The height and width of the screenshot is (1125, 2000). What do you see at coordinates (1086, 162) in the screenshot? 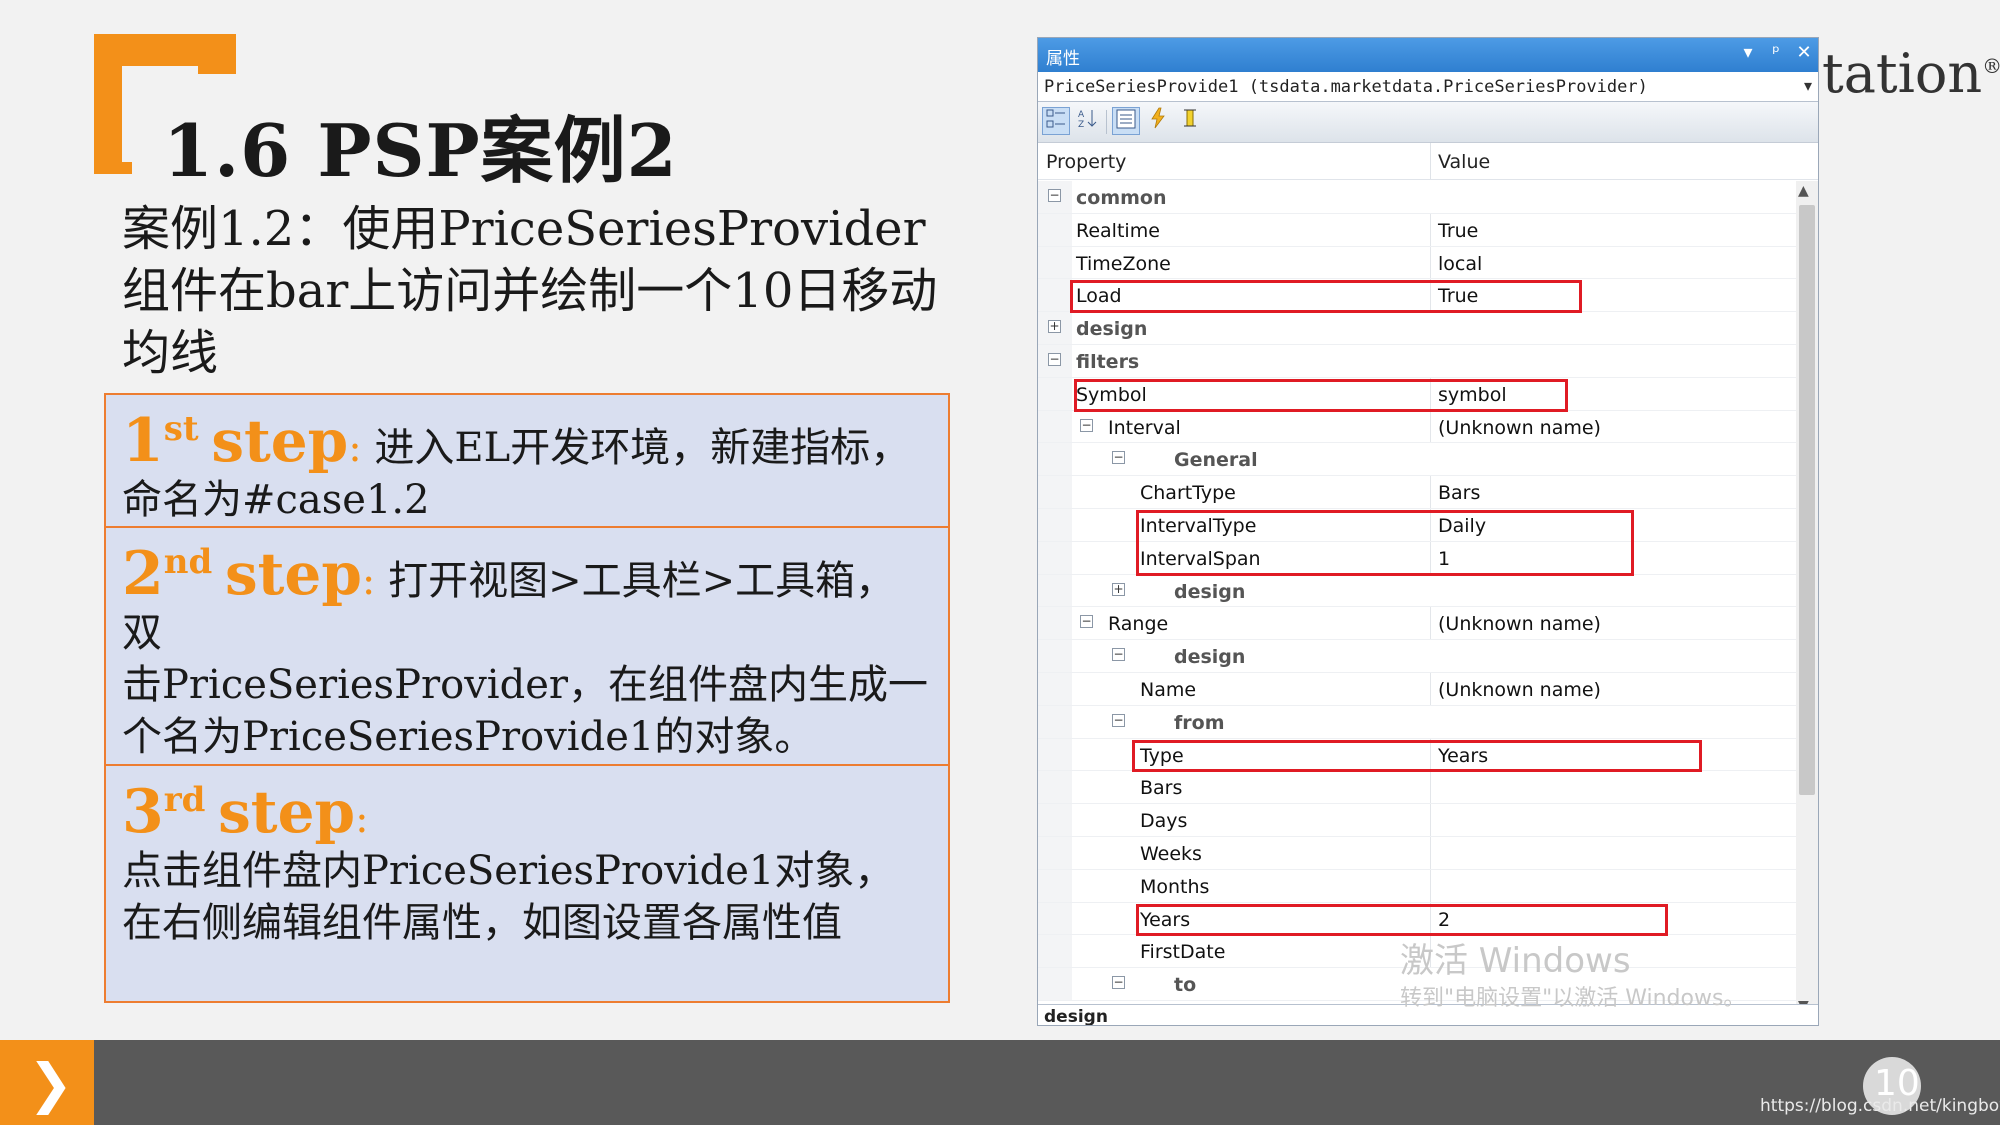
I see `property-column-header: Property` at bounding box center [1086, 162].